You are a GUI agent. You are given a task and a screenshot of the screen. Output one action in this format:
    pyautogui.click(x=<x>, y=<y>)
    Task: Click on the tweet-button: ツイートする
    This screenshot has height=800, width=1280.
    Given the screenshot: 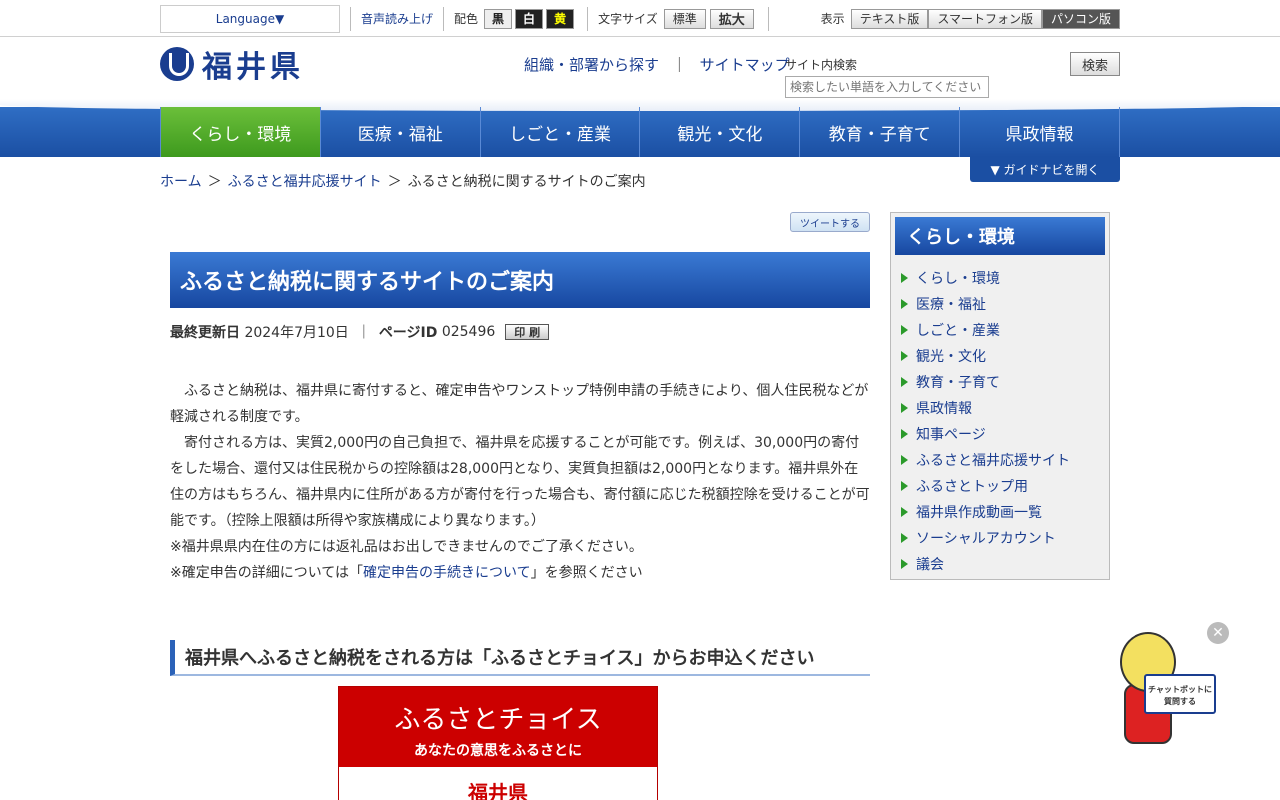 What is the action you would take?
    pyautogui.click(x=830, y=222)
    